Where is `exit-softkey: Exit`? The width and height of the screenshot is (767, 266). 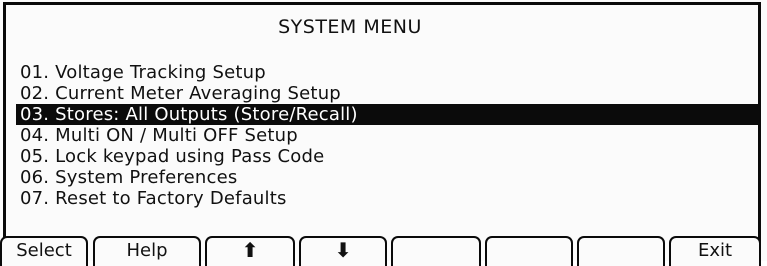 exit-softkey: Exit is located at coordinates (715, 251).